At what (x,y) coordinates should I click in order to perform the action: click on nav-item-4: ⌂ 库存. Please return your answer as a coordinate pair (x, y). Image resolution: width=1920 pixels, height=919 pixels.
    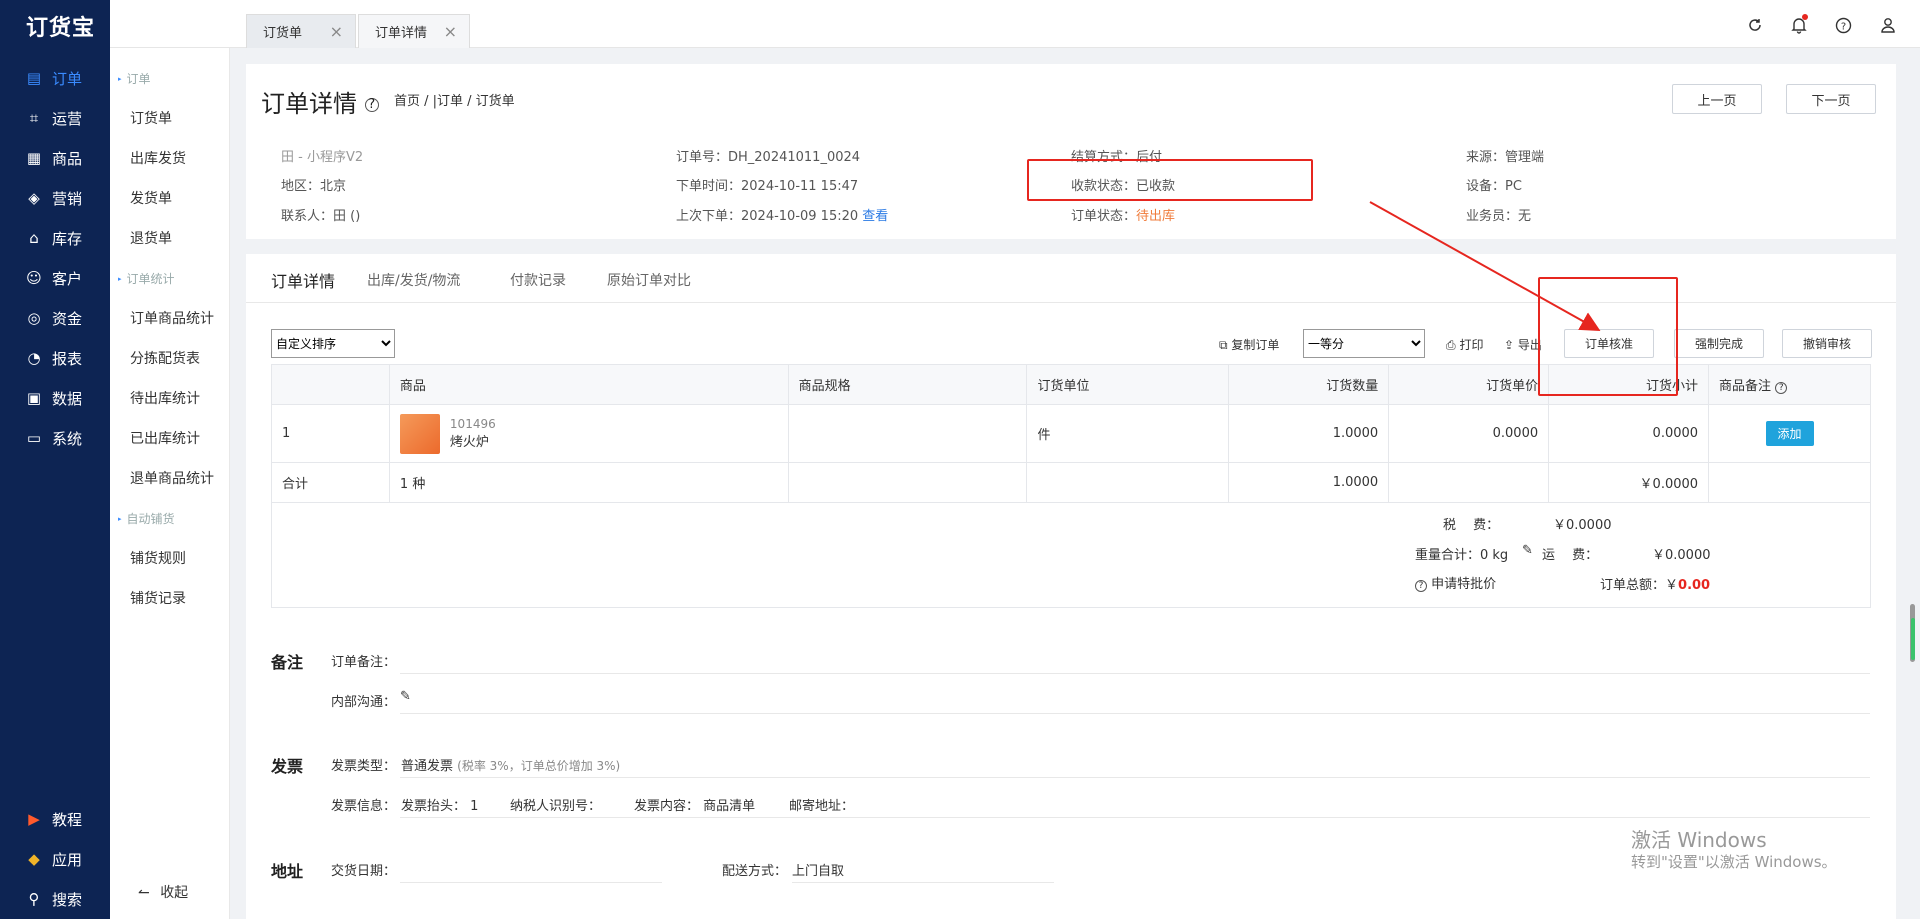
    Looking at the image, I should click on (55, 238).